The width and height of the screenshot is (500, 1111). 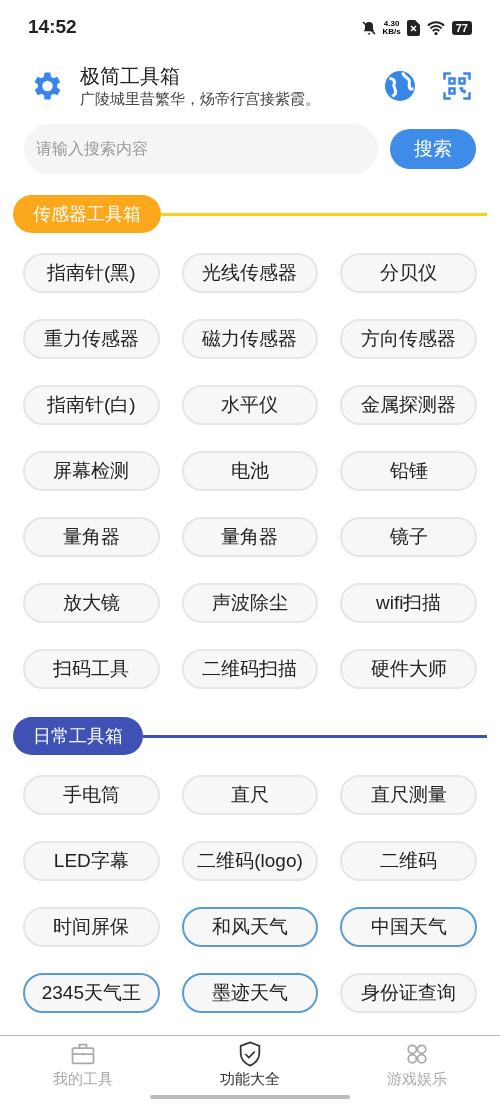 What do you see at coordinates (408, 471) in the screenshot?
I see `tool-button: 铅锤` at bounding box center [408, 471].